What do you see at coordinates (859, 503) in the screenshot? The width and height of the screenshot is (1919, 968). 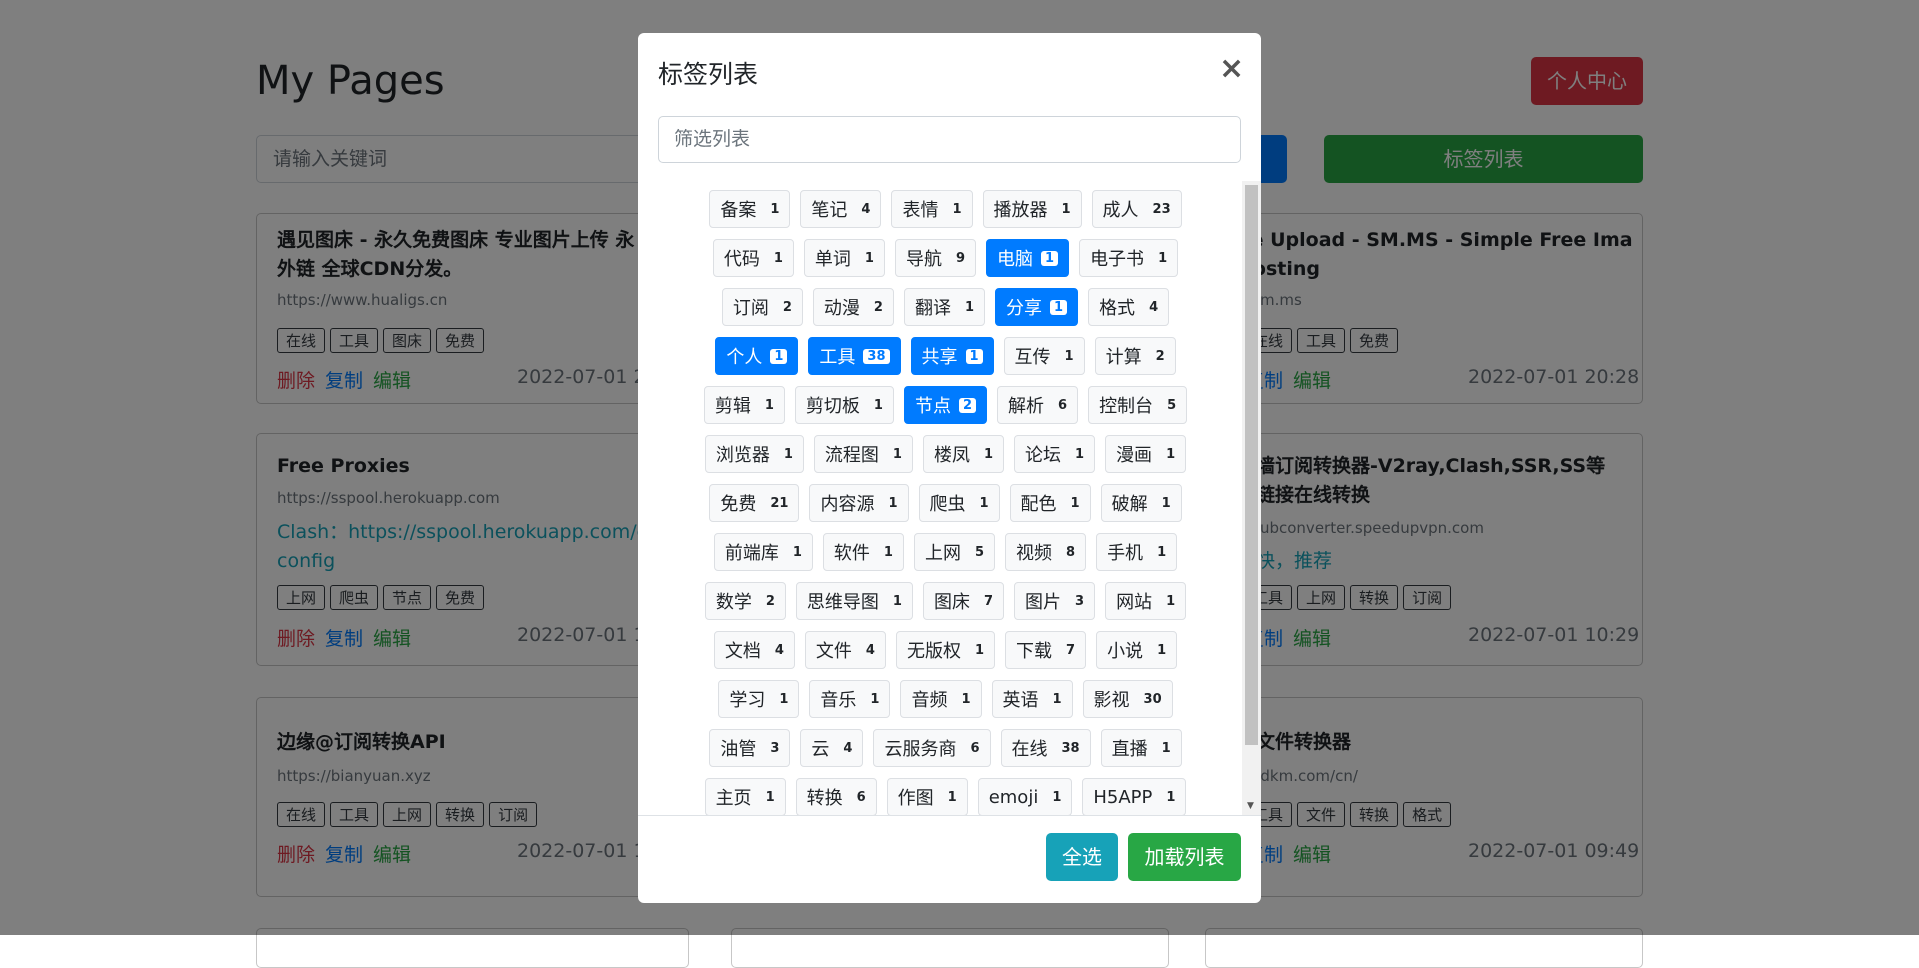 I see `tag-item: 内容源 1` at bounding box center [859, 503].